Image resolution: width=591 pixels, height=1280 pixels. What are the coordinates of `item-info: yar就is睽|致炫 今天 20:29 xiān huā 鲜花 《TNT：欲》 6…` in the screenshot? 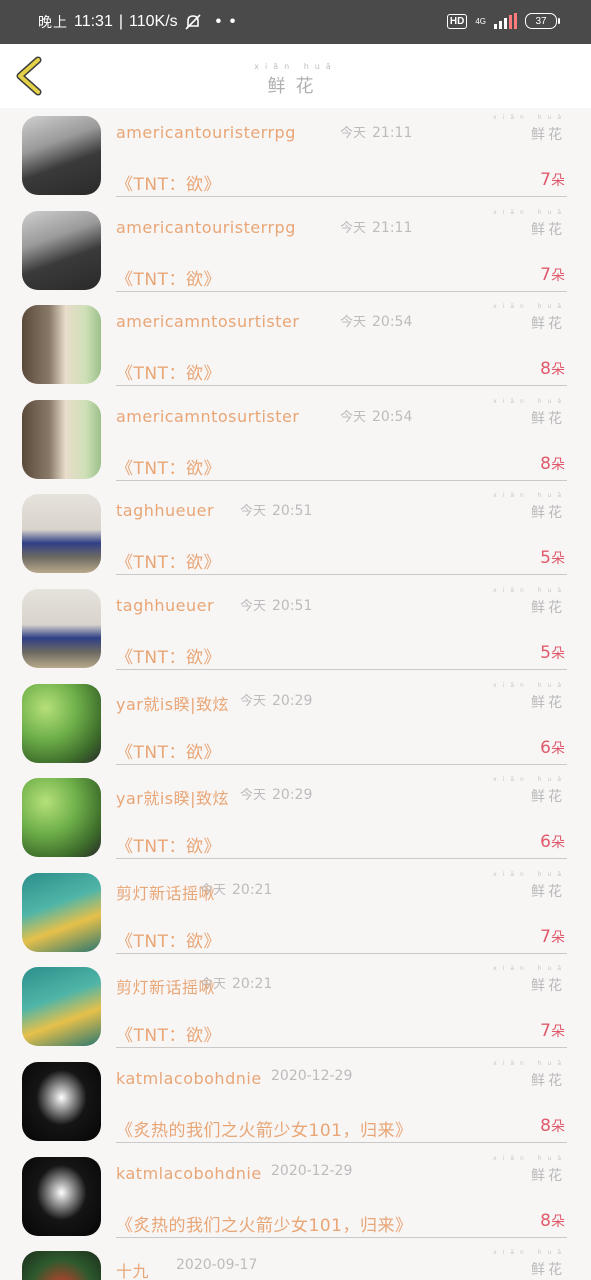 It's located at (341, 818).